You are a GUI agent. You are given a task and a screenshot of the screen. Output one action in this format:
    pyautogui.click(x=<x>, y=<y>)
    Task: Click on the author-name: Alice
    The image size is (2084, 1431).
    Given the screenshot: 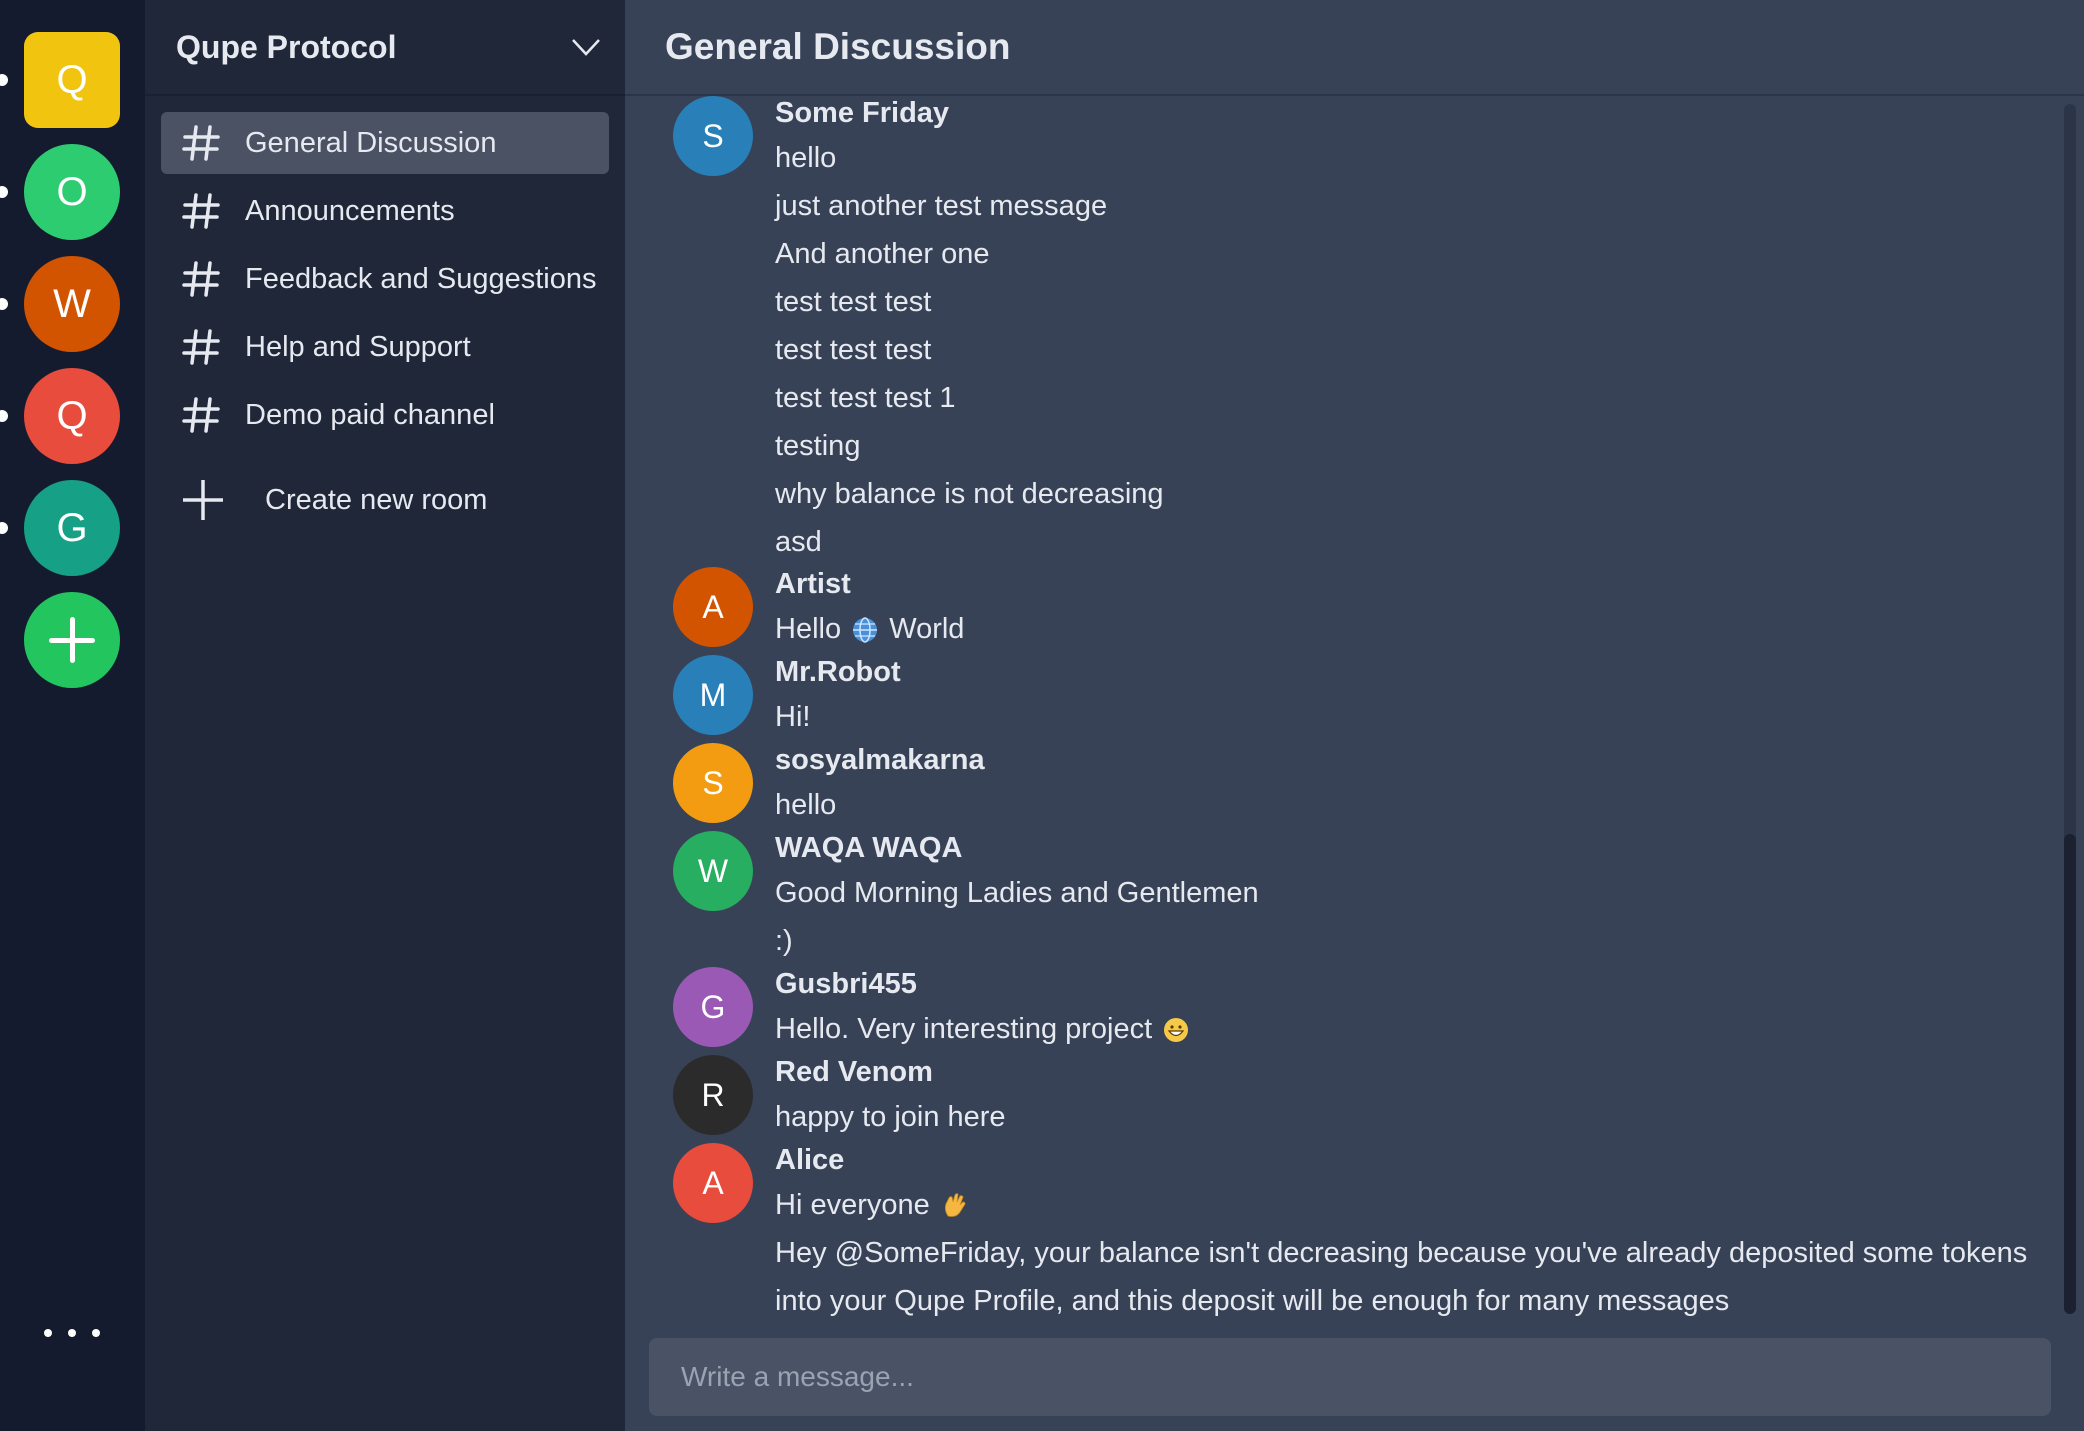 What is the action you would take?
    pyautogui.click(x=1420, y=1162)
    